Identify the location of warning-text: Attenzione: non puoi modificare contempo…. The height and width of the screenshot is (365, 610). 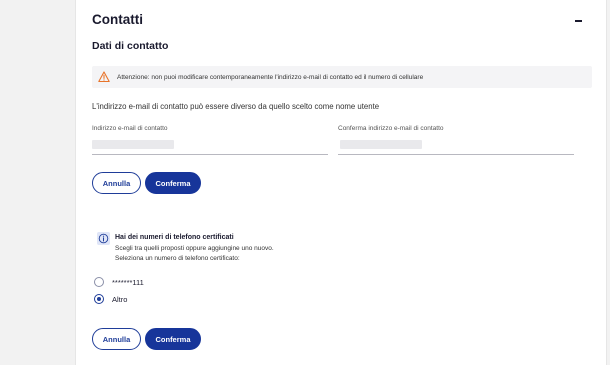
(270, 77).